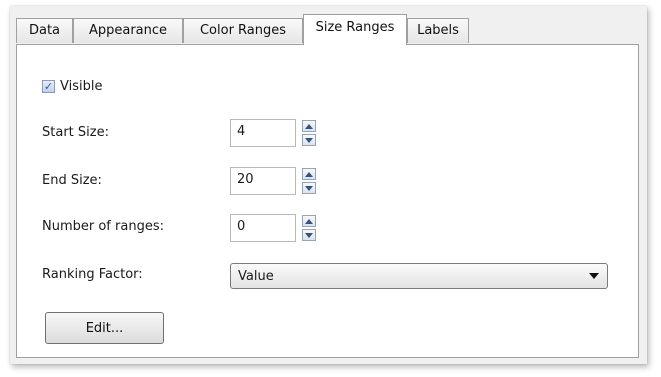  What do you see at coordinates (309, 133) in the screenshot?
I see `start-size-stepper` at bounding box center [309, 133].